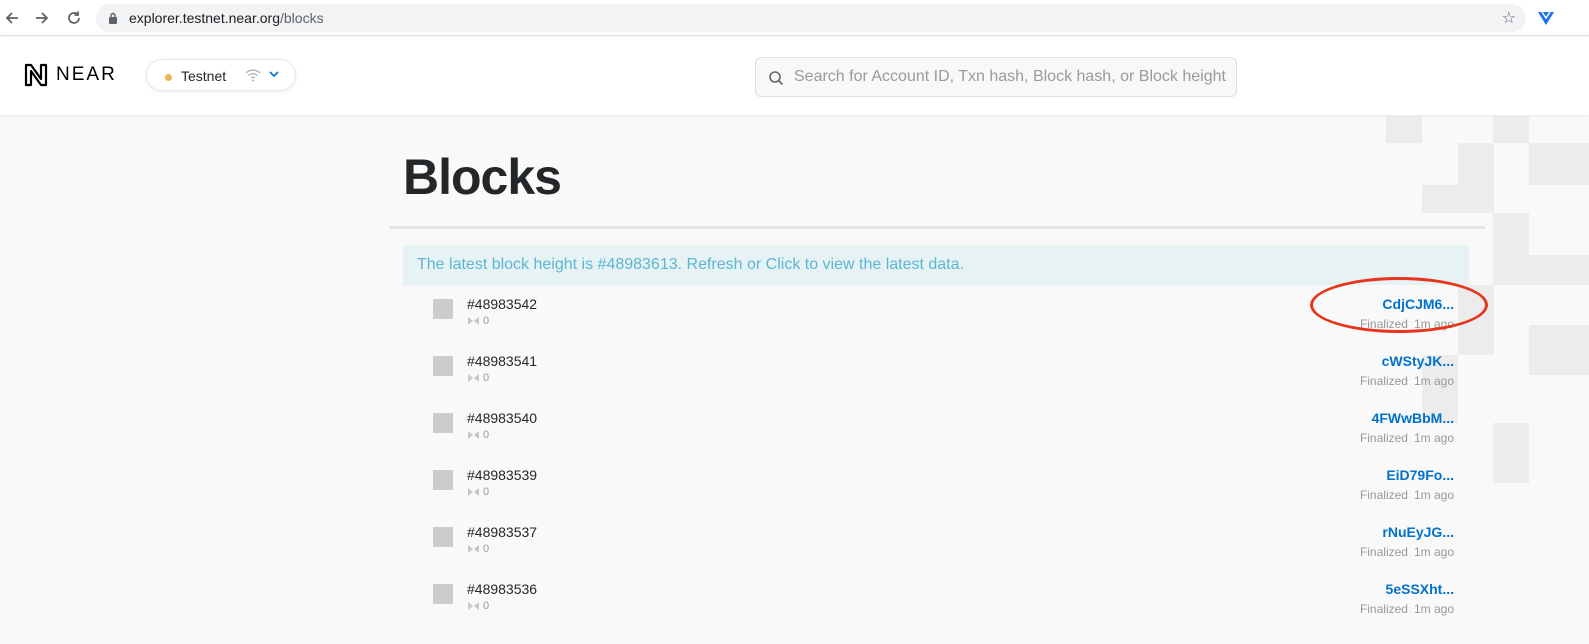 The height and width of the screenshot is (644, 1589). I want to click on address-bar: explorer.testnet.near.org/blocks ☆, so click(811, 18).